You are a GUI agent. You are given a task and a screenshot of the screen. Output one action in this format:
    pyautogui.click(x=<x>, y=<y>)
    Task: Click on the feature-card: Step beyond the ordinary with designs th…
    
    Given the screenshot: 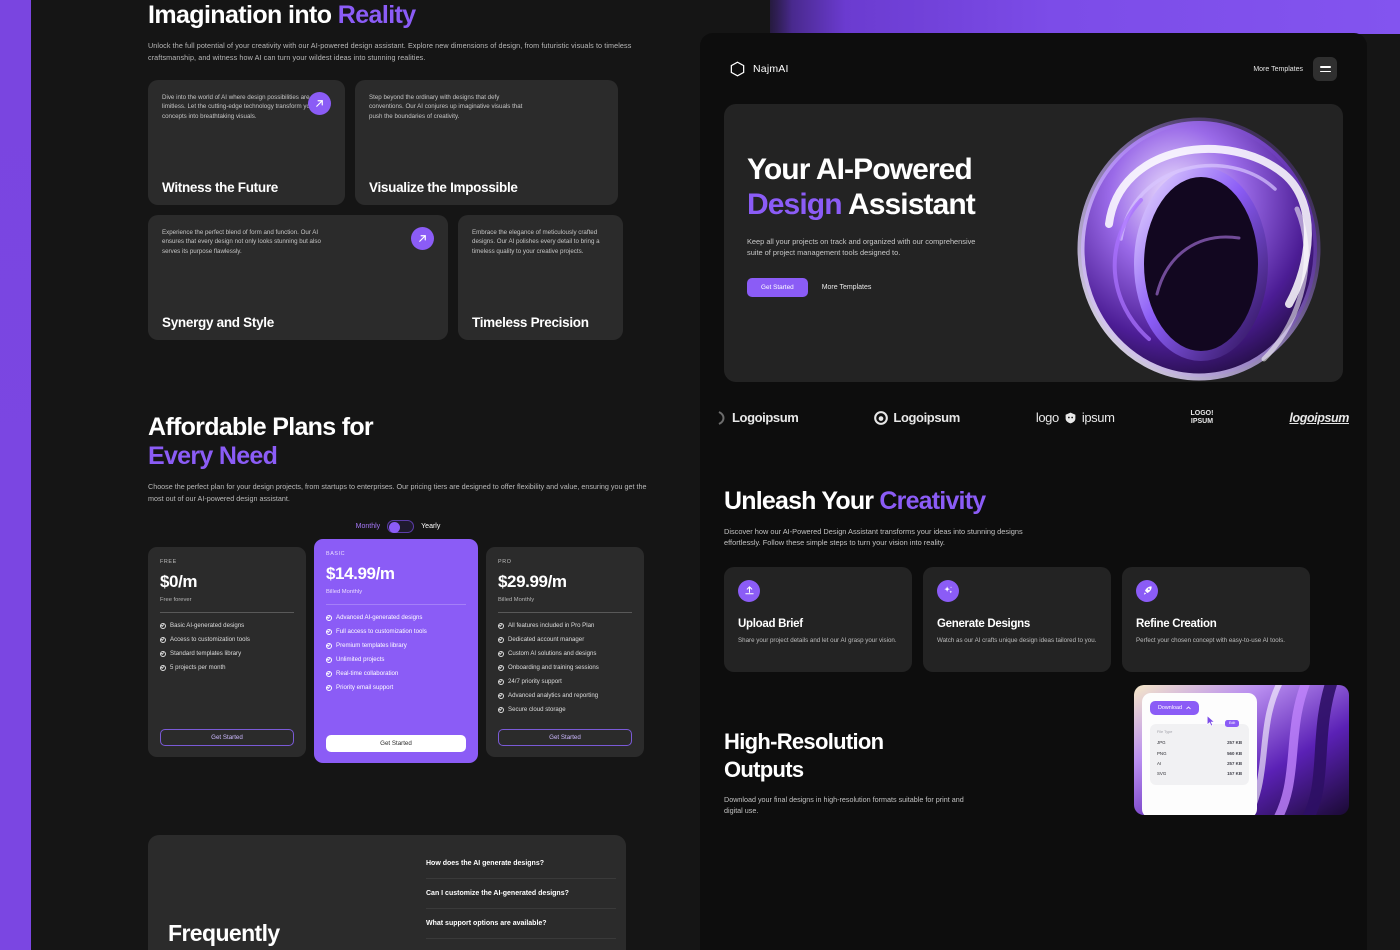 What is the action you would take?
    pyautogui.click(x=486, y=142)
    